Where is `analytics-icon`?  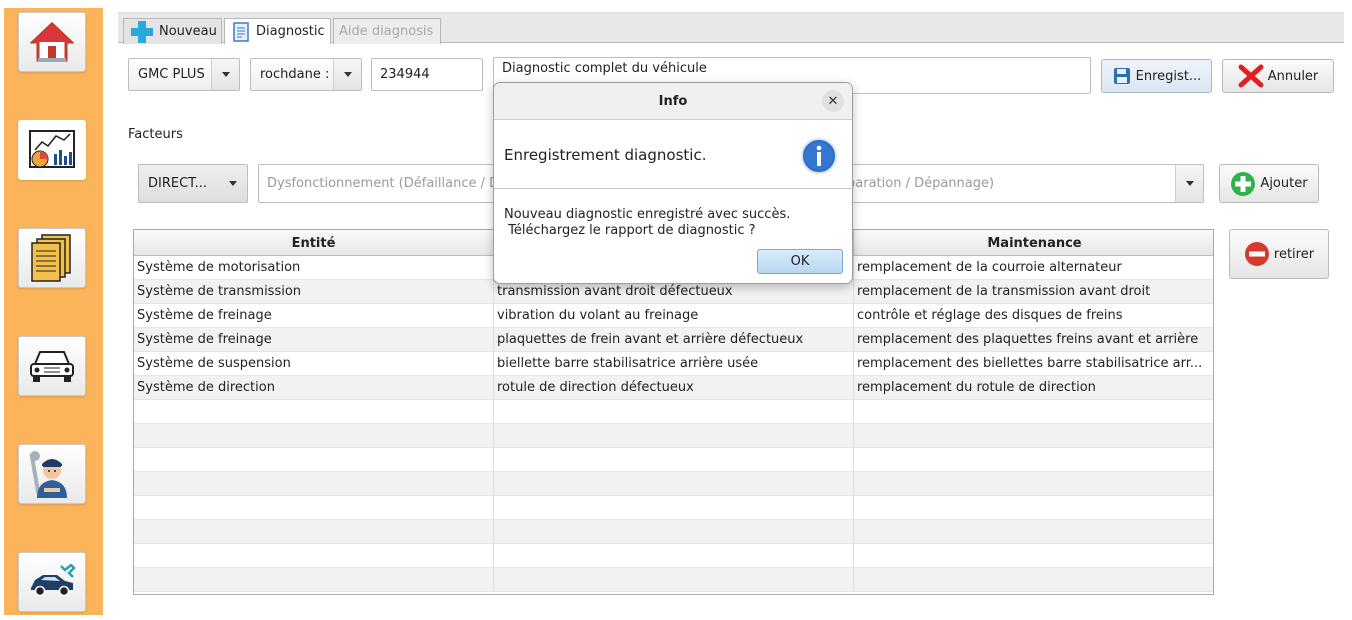
analytics-icon is located at coordinates (52, 149).